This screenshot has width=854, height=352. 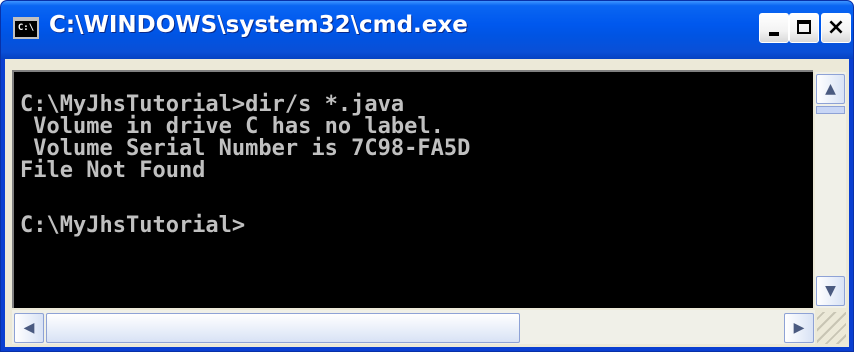 I want to click on scroll-left-arrow-icon: ◀, so click(x=29, y=328).